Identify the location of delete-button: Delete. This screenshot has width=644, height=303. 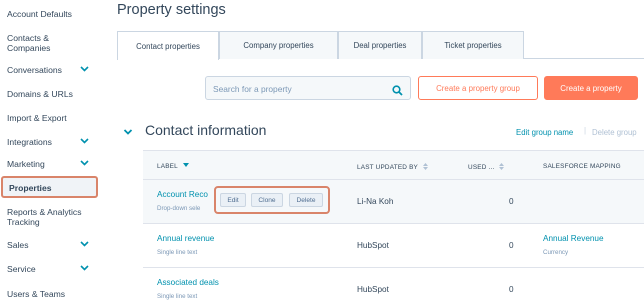
(306, 200).